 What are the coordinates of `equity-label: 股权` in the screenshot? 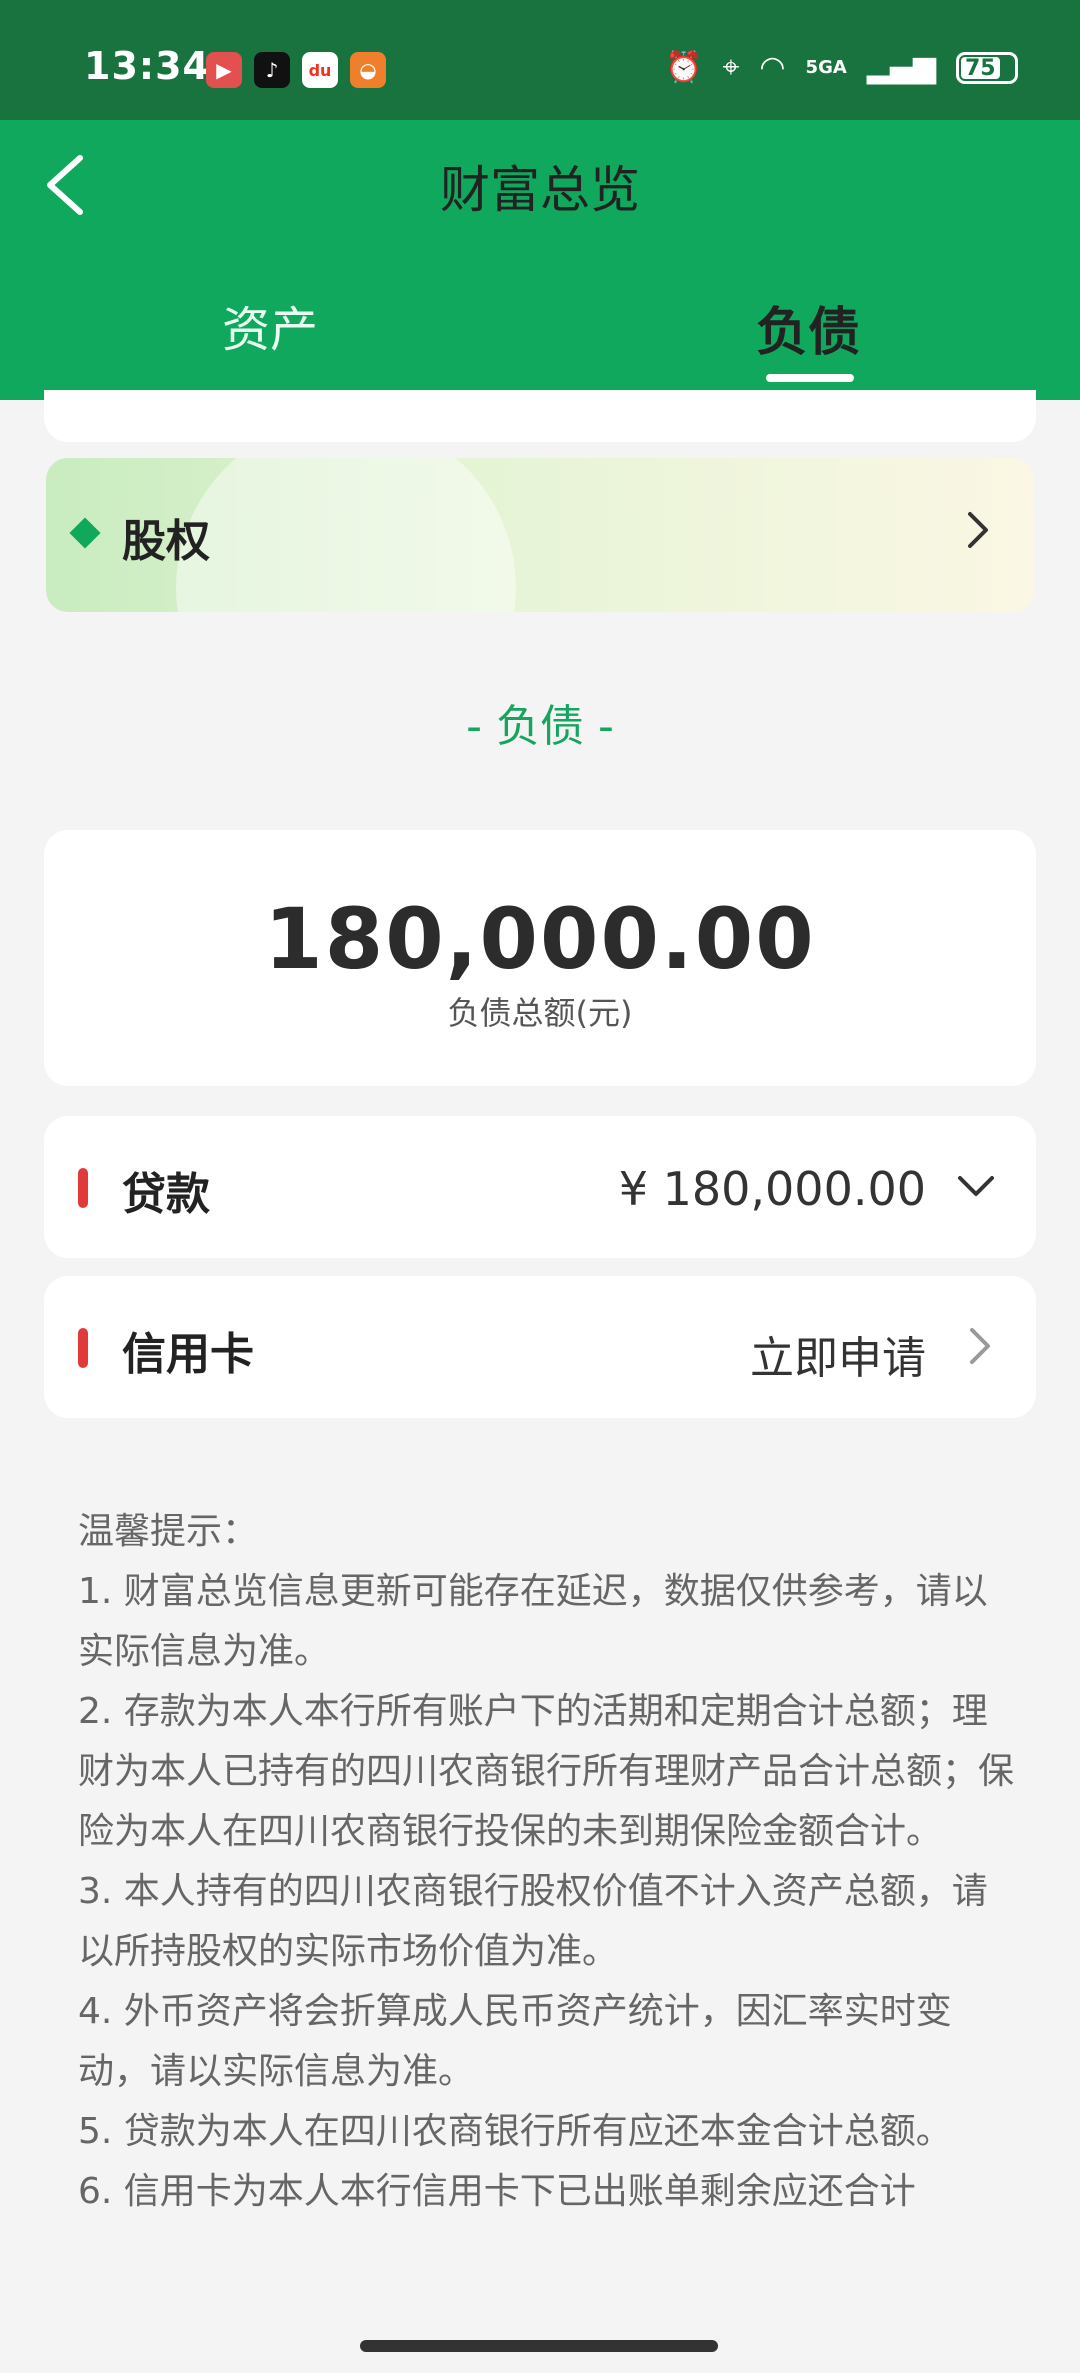 It's located at (166, 541).